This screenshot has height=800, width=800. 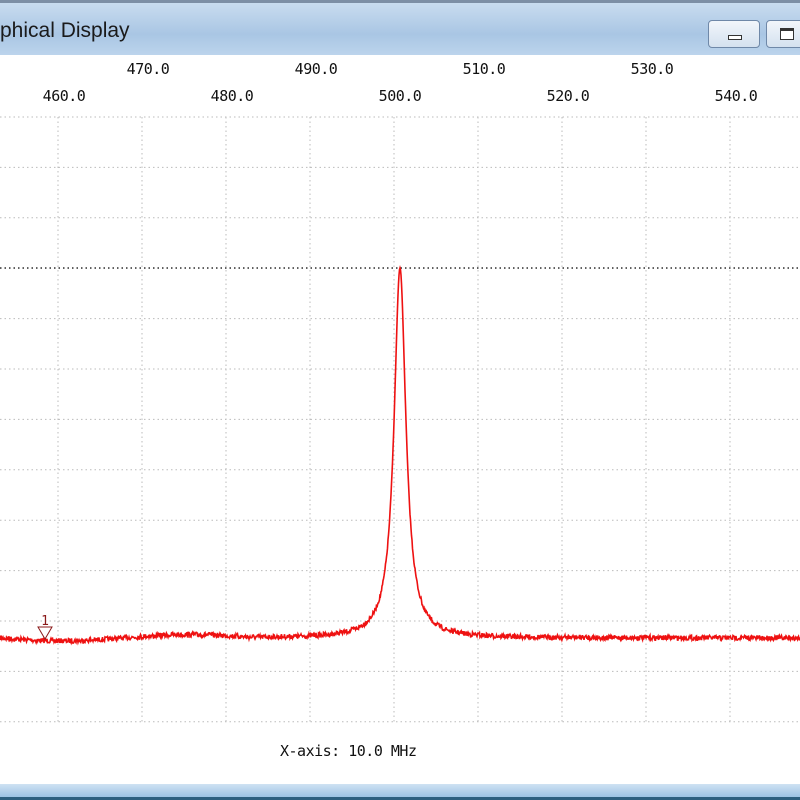 What do you see at coordinates (484, 69) in the screenshot?
I see `x-tick-label-top: 510.0` at bounding box center [484, 69].